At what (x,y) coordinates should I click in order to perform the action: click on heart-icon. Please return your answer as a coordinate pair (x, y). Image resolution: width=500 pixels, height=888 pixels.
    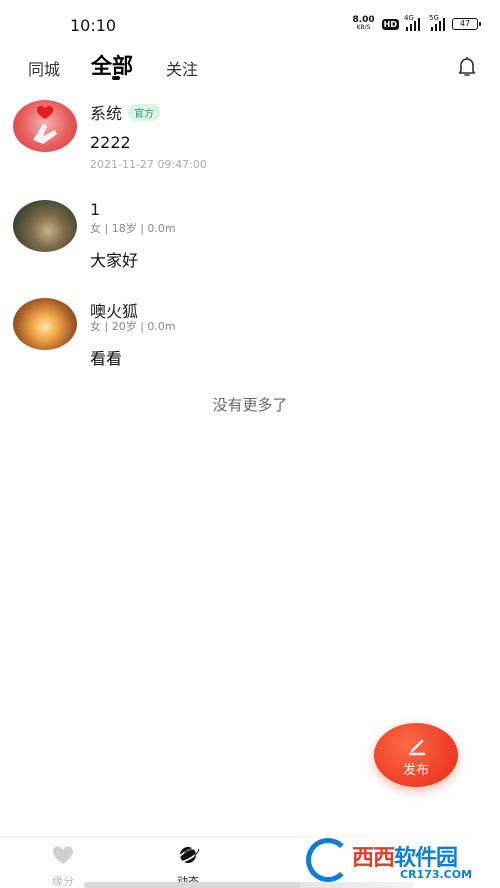
    Looking at the image, I should click on (63, 855).